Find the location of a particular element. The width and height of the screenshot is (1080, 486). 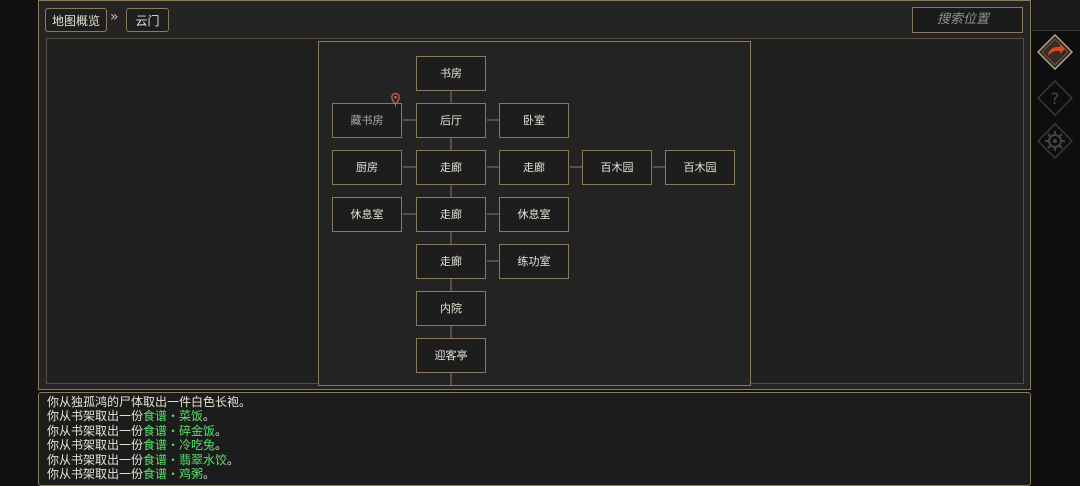

settings-icon is located at coordinates (1055, 141).